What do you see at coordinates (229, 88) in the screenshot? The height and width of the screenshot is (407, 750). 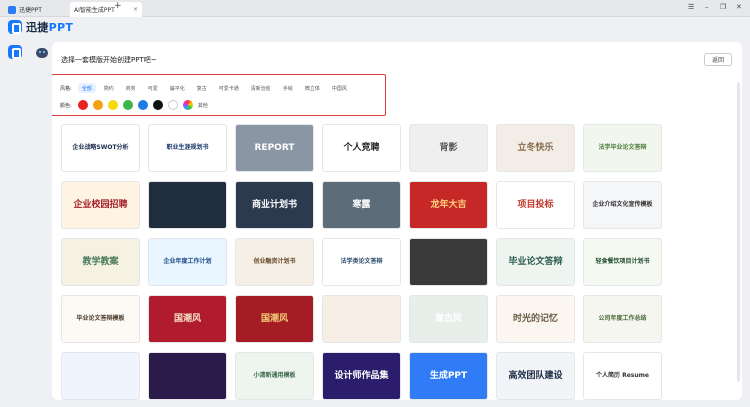 I see `style-chip: 可爱卡通` at bounding box center [229, 88].